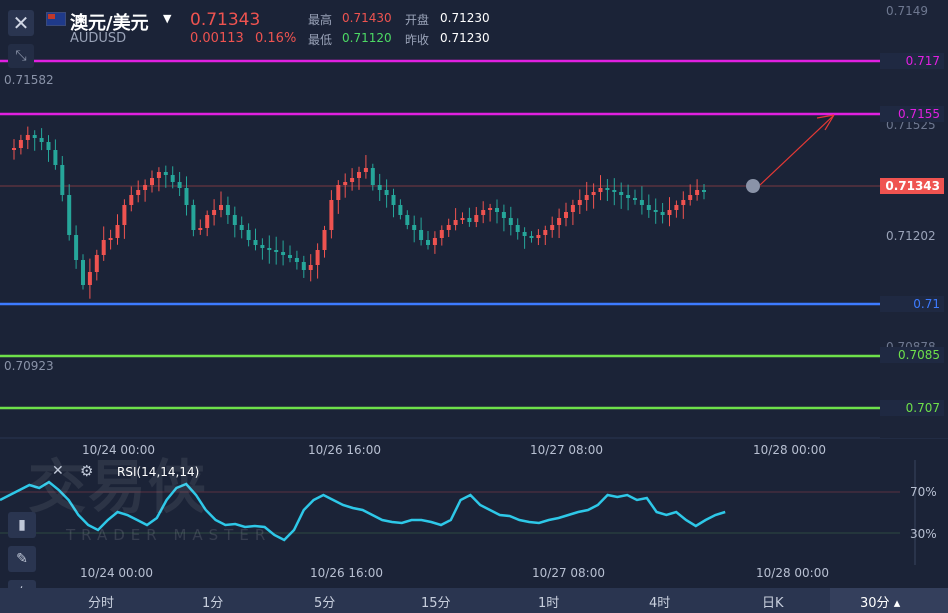 Image resolution: width=948 pixels, height=613 pixels. What do you see at coordinates (880, 601) in the screenshot?
I see `tf-30min: 30分 ▴` at bounding box center [880, 601].